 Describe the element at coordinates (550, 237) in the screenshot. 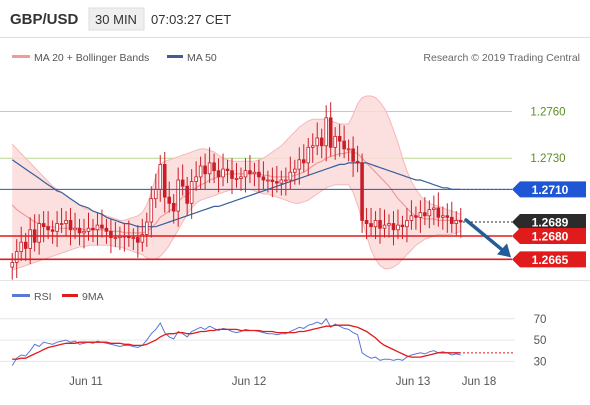

I see `support-level-label: 1.2680` at that location.